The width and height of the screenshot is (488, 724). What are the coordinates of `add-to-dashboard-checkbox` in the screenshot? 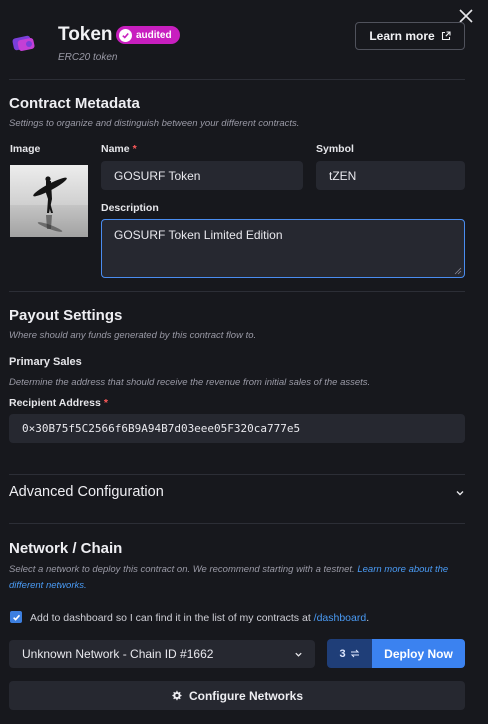 It's located at (16, 617).